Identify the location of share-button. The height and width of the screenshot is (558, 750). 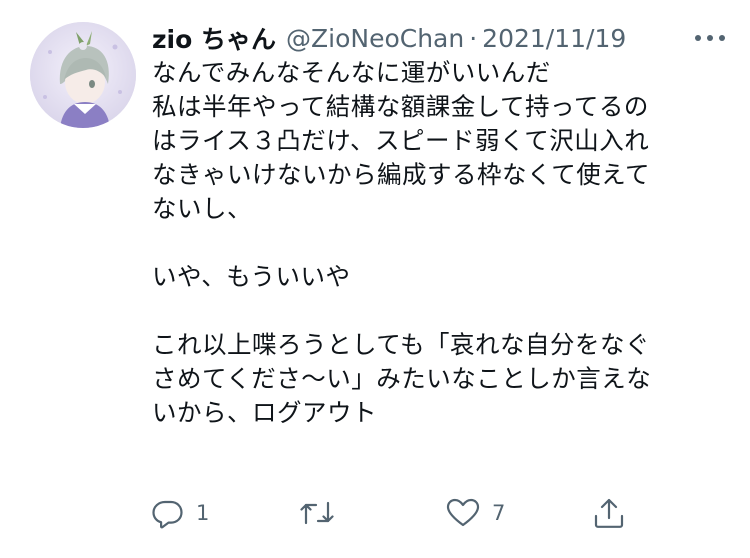
(609, 513).